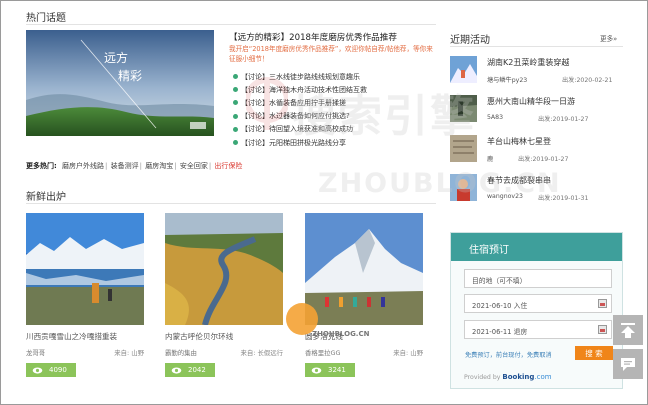 The image size is (648, 405). I want to click on fresh-card: 内蒙古呼伦贝尔环线 霸勤的集由 来自: 长假远行 2042, so click(224, 295).